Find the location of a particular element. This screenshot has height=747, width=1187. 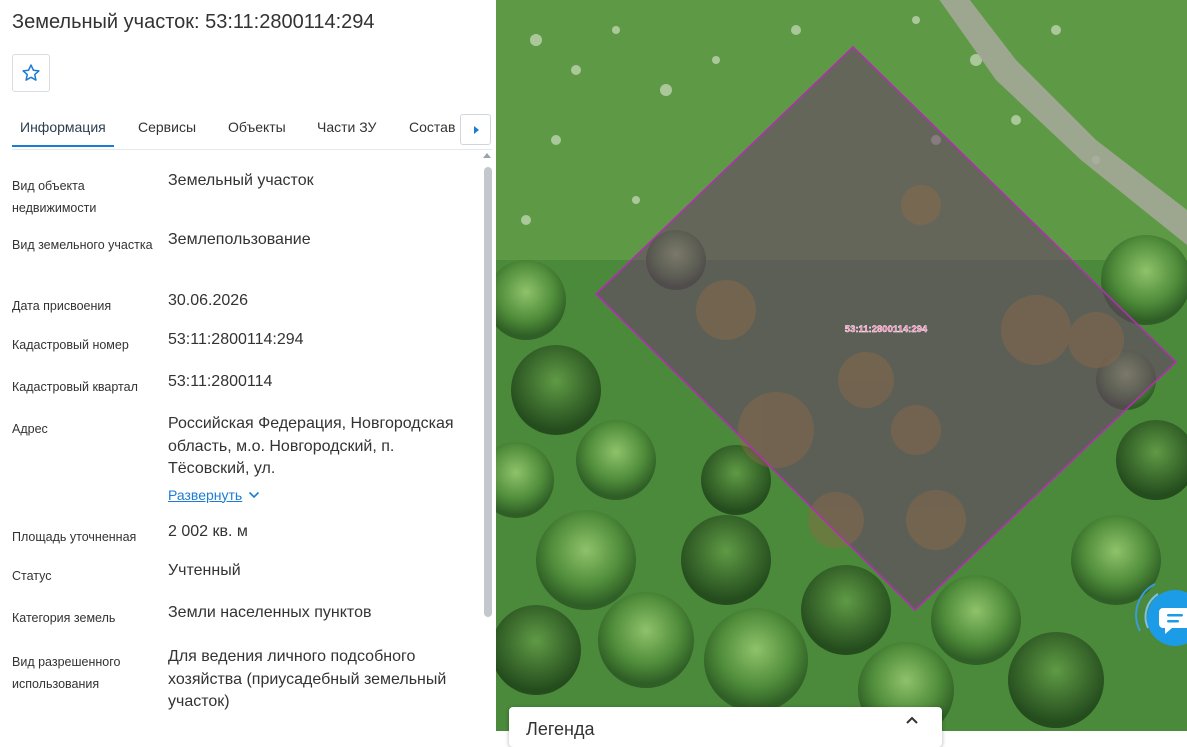

chevron-up-icon is located at coordinates (912, 720).